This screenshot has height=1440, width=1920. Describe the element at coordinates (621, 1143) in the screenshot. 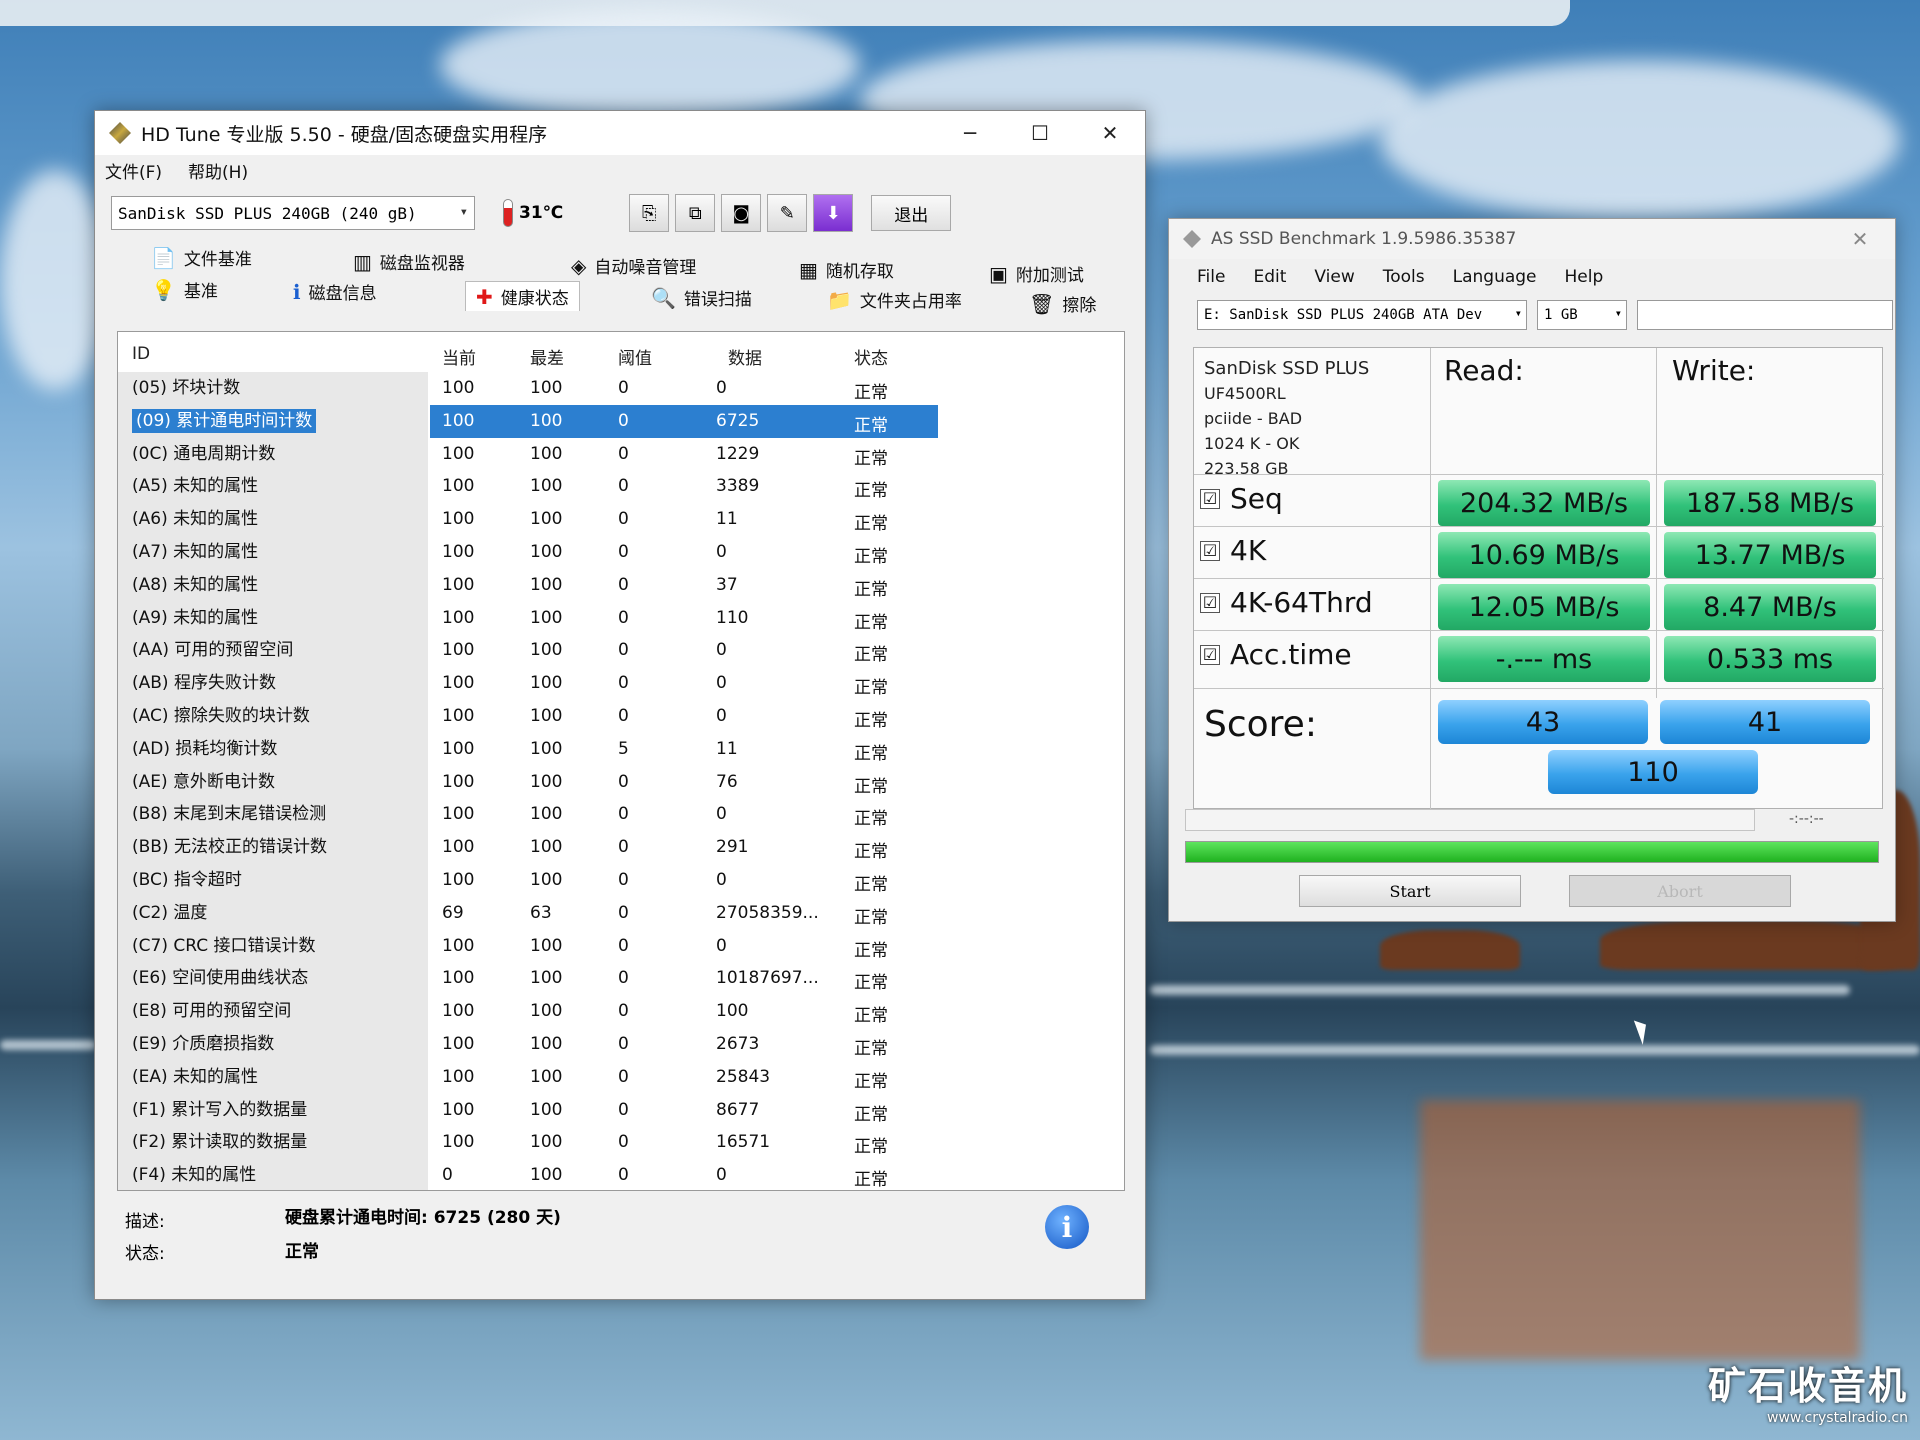

I see `table-row: (F2) 累计读取的数据量 100 100 0 16571 正常` at that location.